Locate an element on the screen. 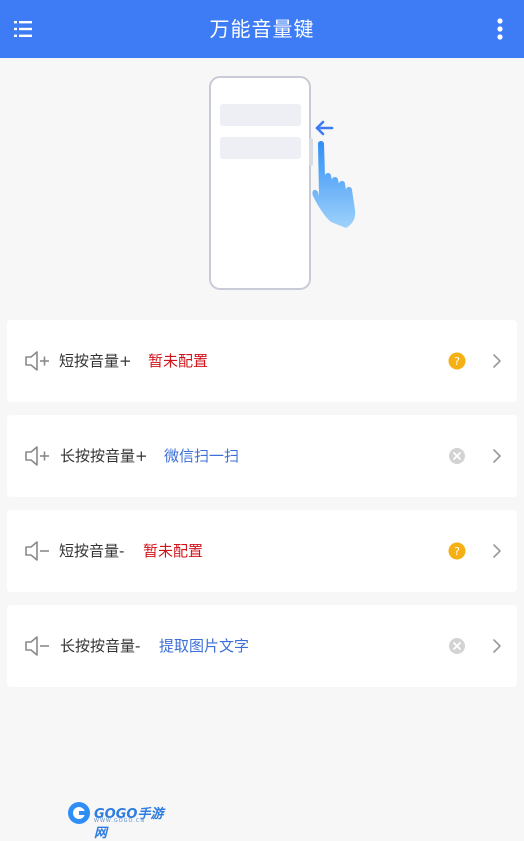 Image resolution: width=524 pixels, height=841 pixels. gogo-watermark-logo: GOGO手游网 WWW.GOGO.CN is located at coordinates (121, 820).